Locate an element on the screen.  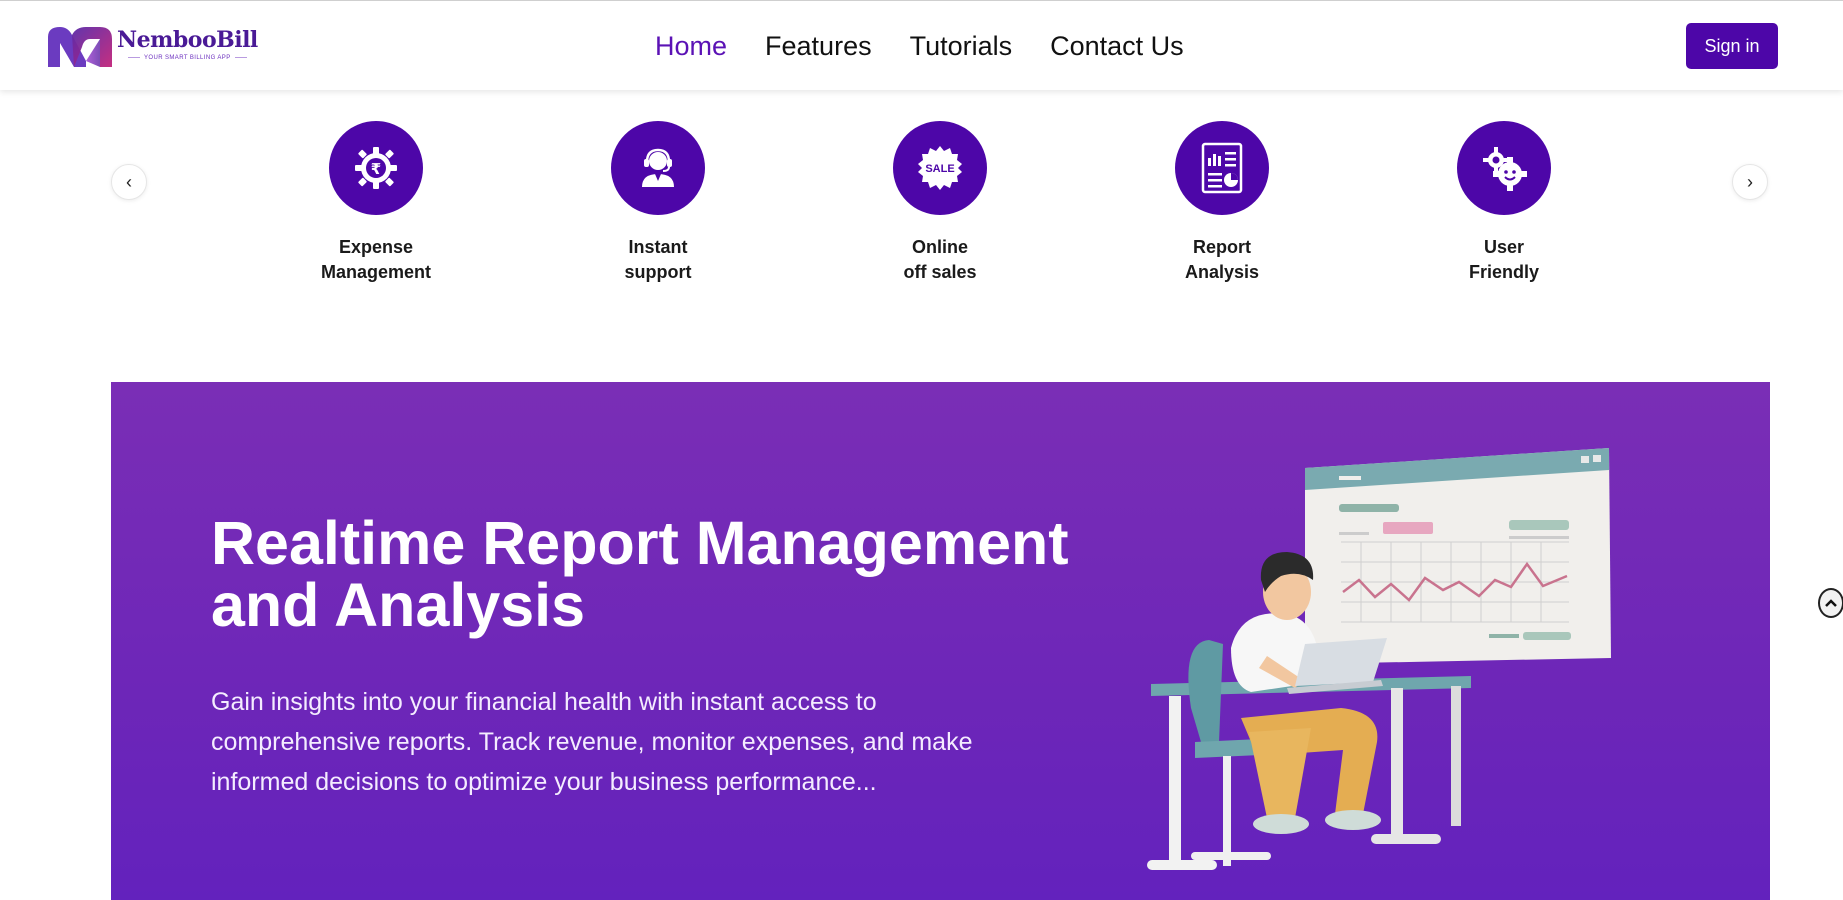
feature-label: Online off sales is located at coordinates (940, 259).